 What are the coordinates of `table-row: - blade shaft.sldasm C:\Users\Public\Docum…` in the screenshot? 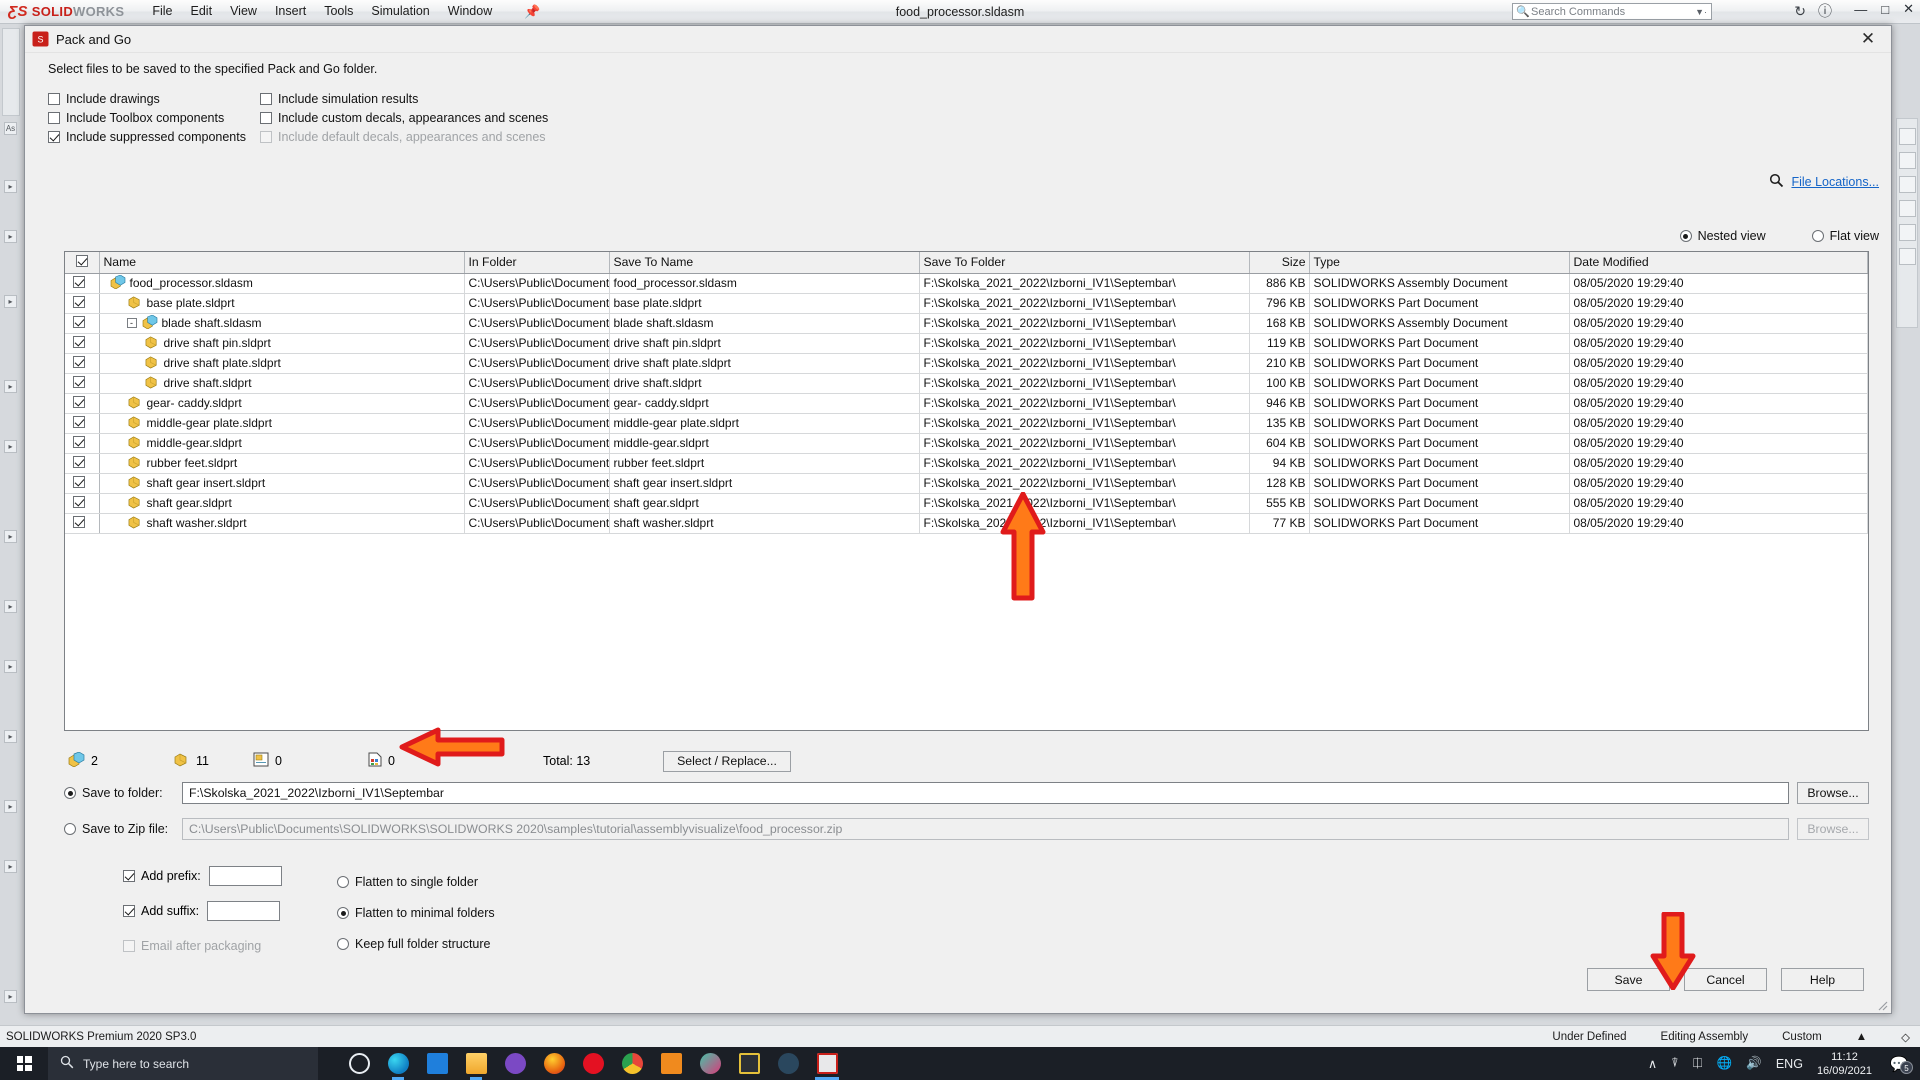 It's located at (966, 323).